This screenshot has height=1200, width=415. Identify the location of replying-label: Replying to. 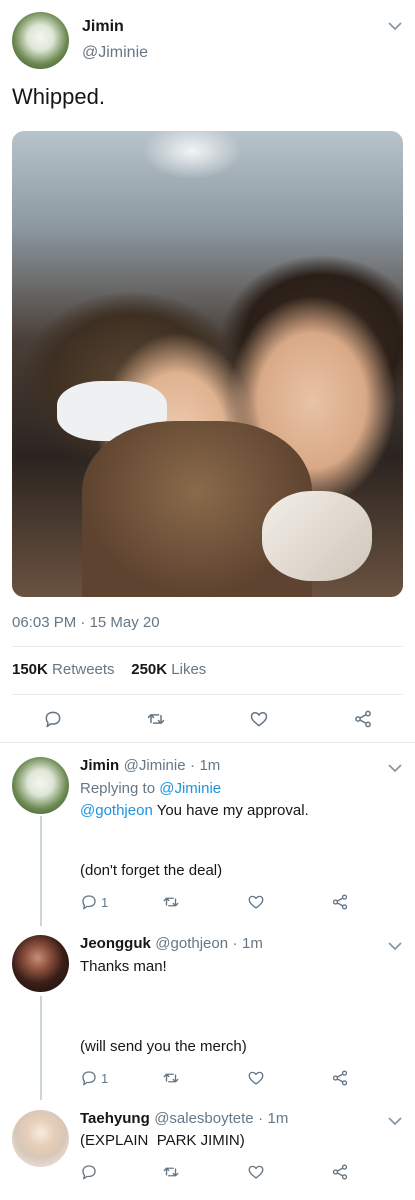
(118, 788).